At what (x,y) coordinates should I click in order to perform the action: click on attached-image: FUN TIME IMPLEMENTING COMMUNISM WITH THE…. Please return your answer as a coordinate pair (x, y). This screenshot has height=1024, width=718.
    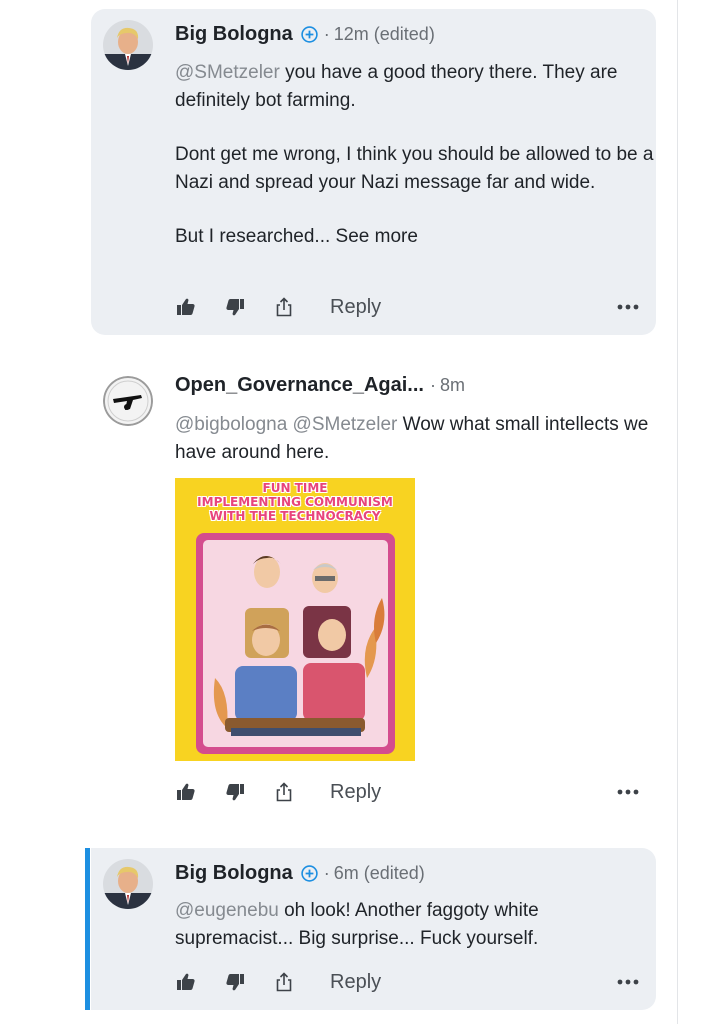
    Looking at the image, I should click on (295, 619).